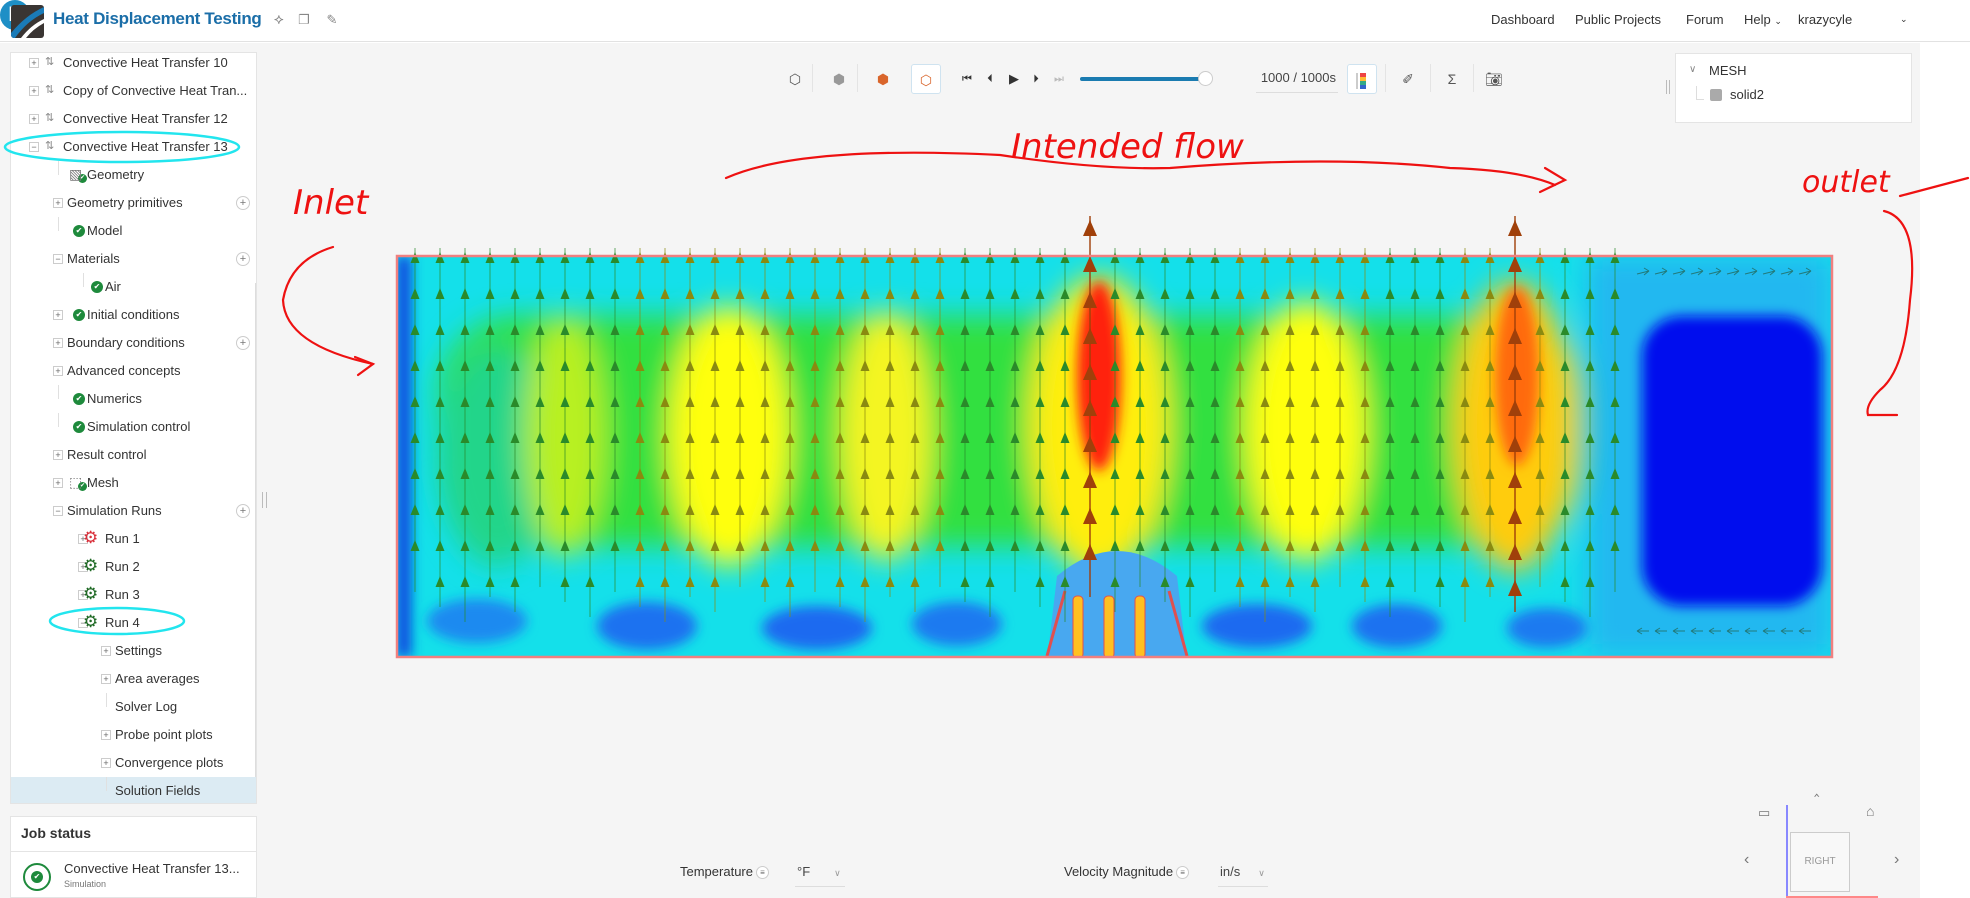  I want to click on tree-item: ✔ ▧ Geometry, so click(133, 175).